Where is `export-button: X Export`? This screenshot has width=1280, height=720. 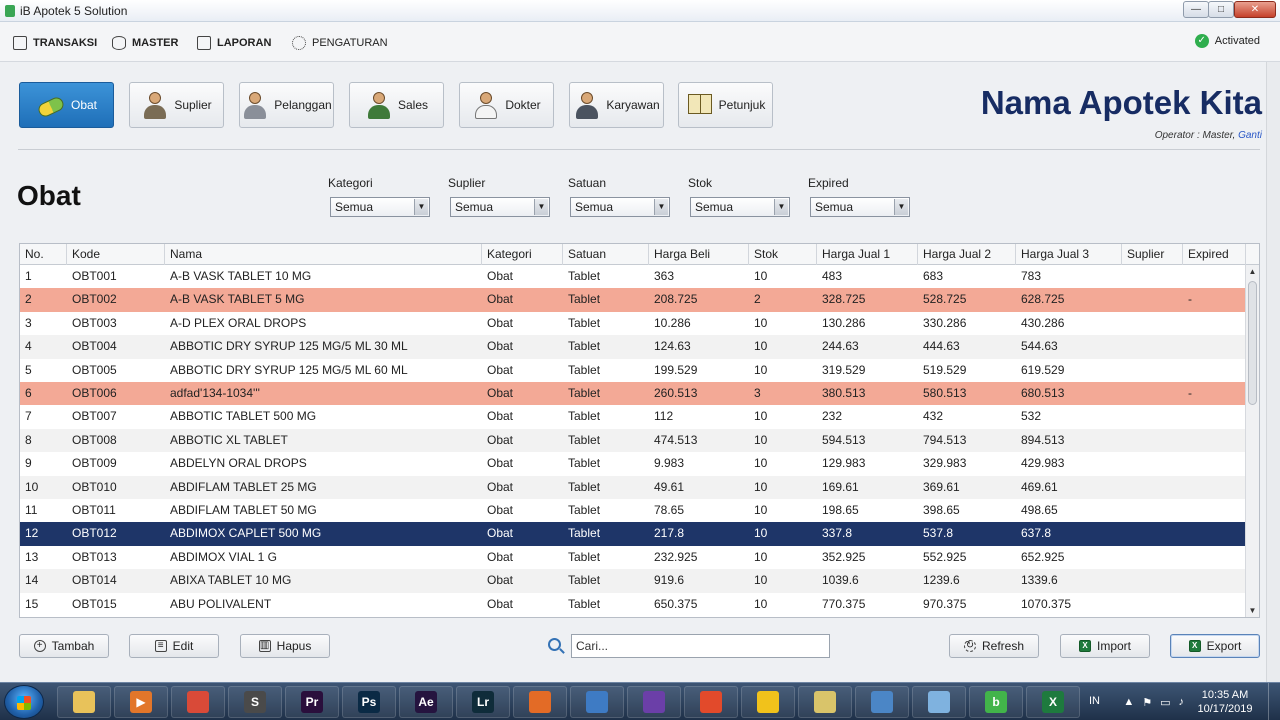 export-button: X Export is located at coordinates (1215, 646).